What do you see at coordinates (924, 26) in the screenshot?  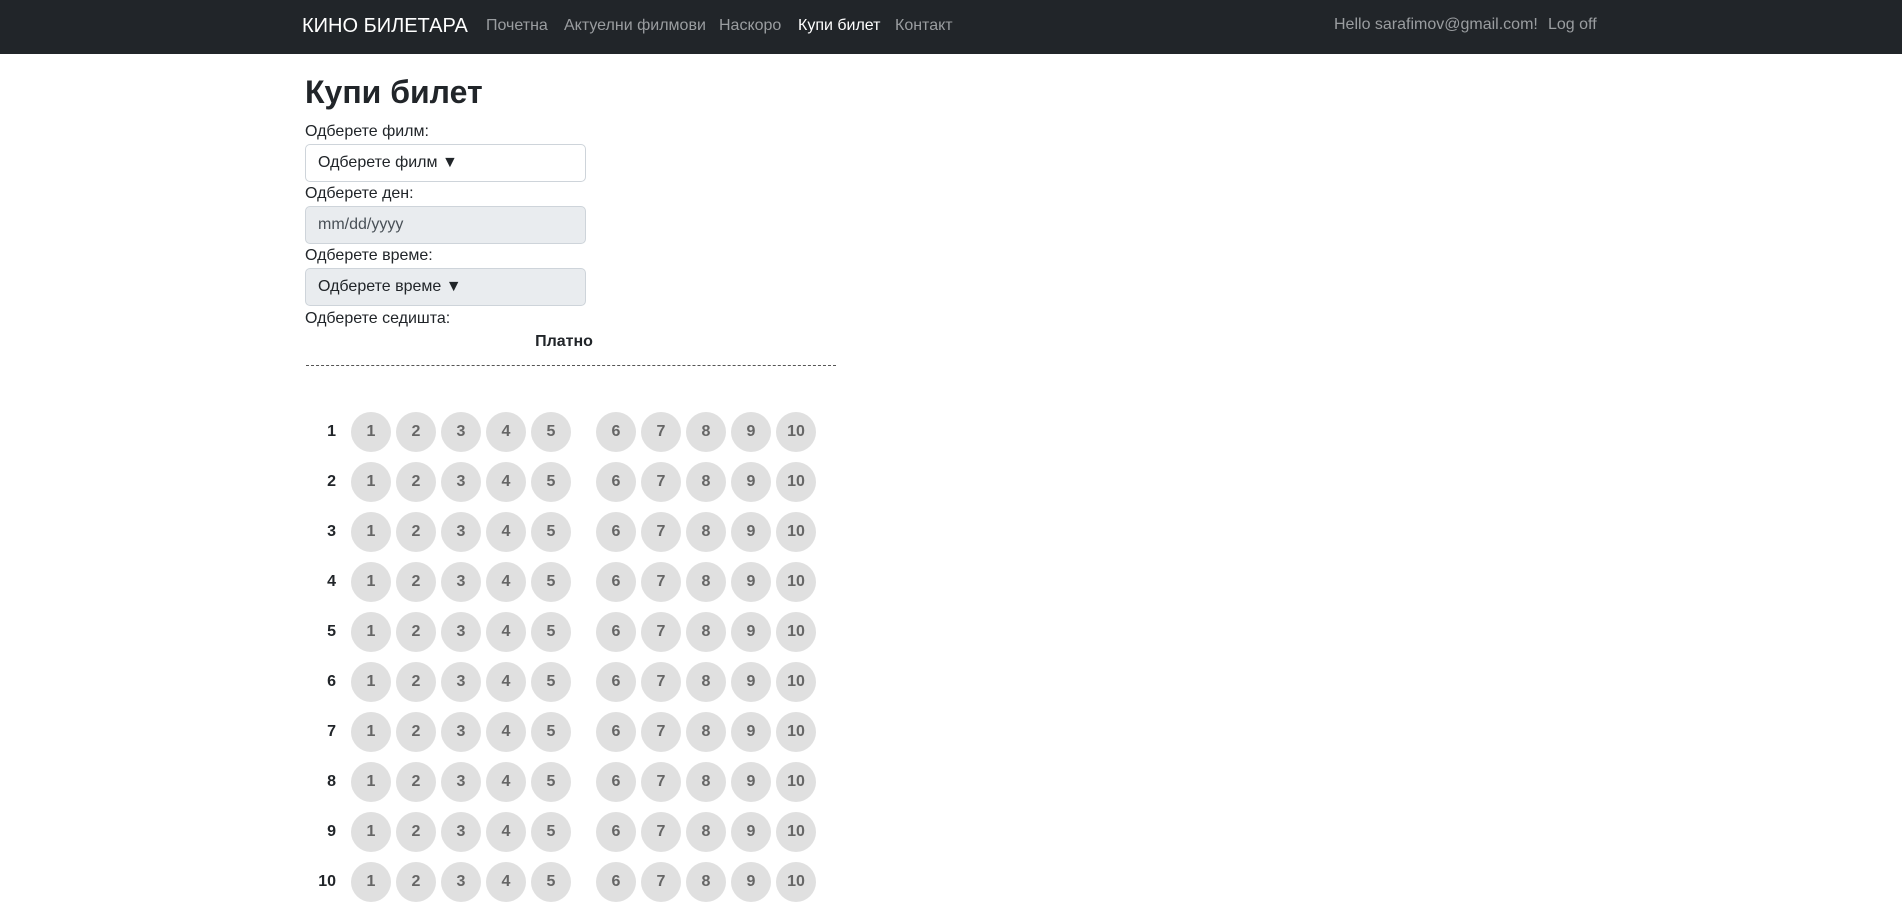 I see `nav-link-contact: Контакт` at bounding box center [924, 26].